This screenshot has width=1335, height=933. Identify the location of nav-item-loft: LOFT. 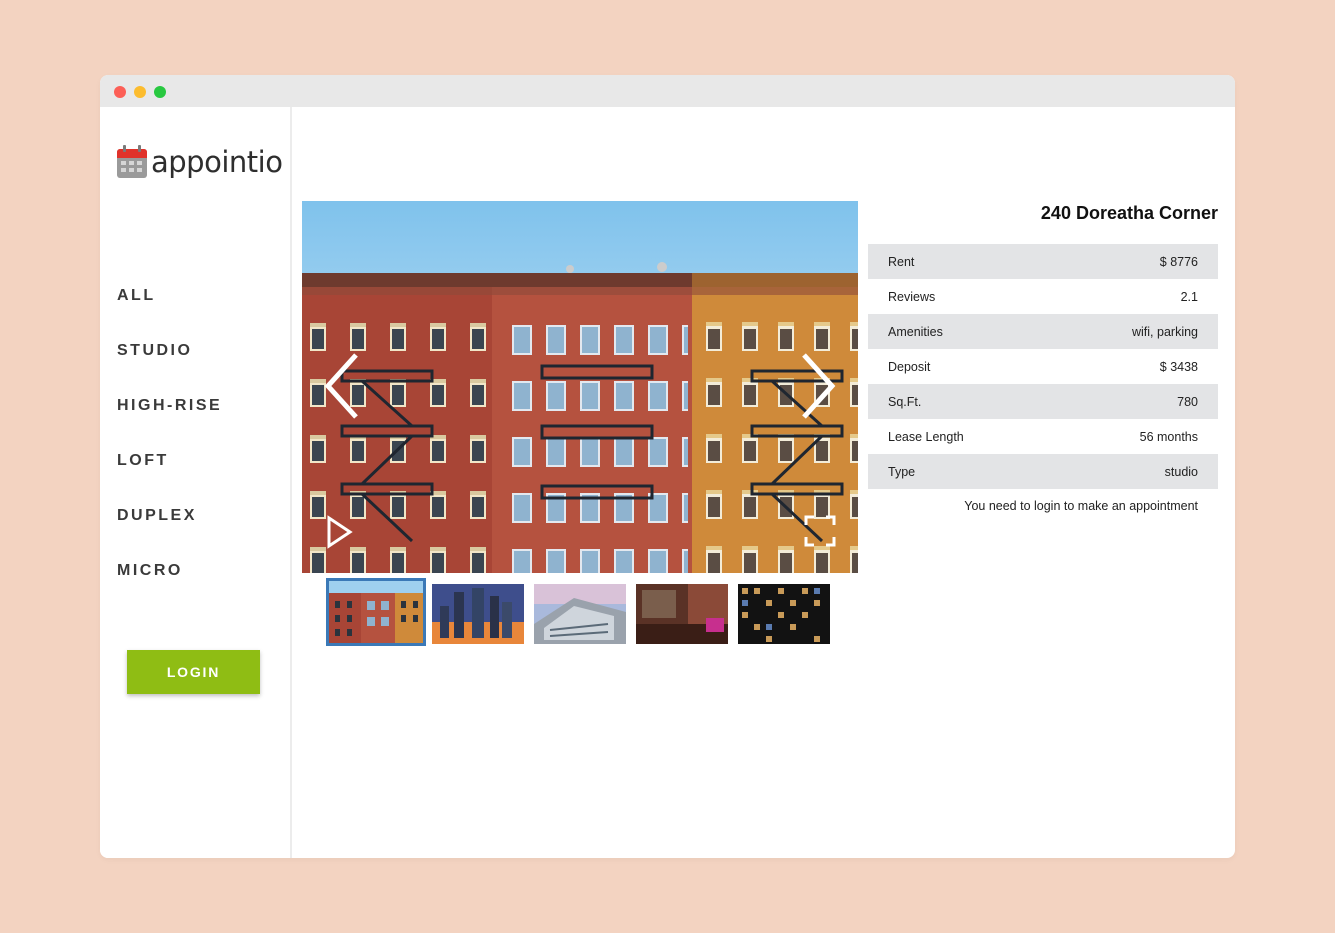
(169, 479).